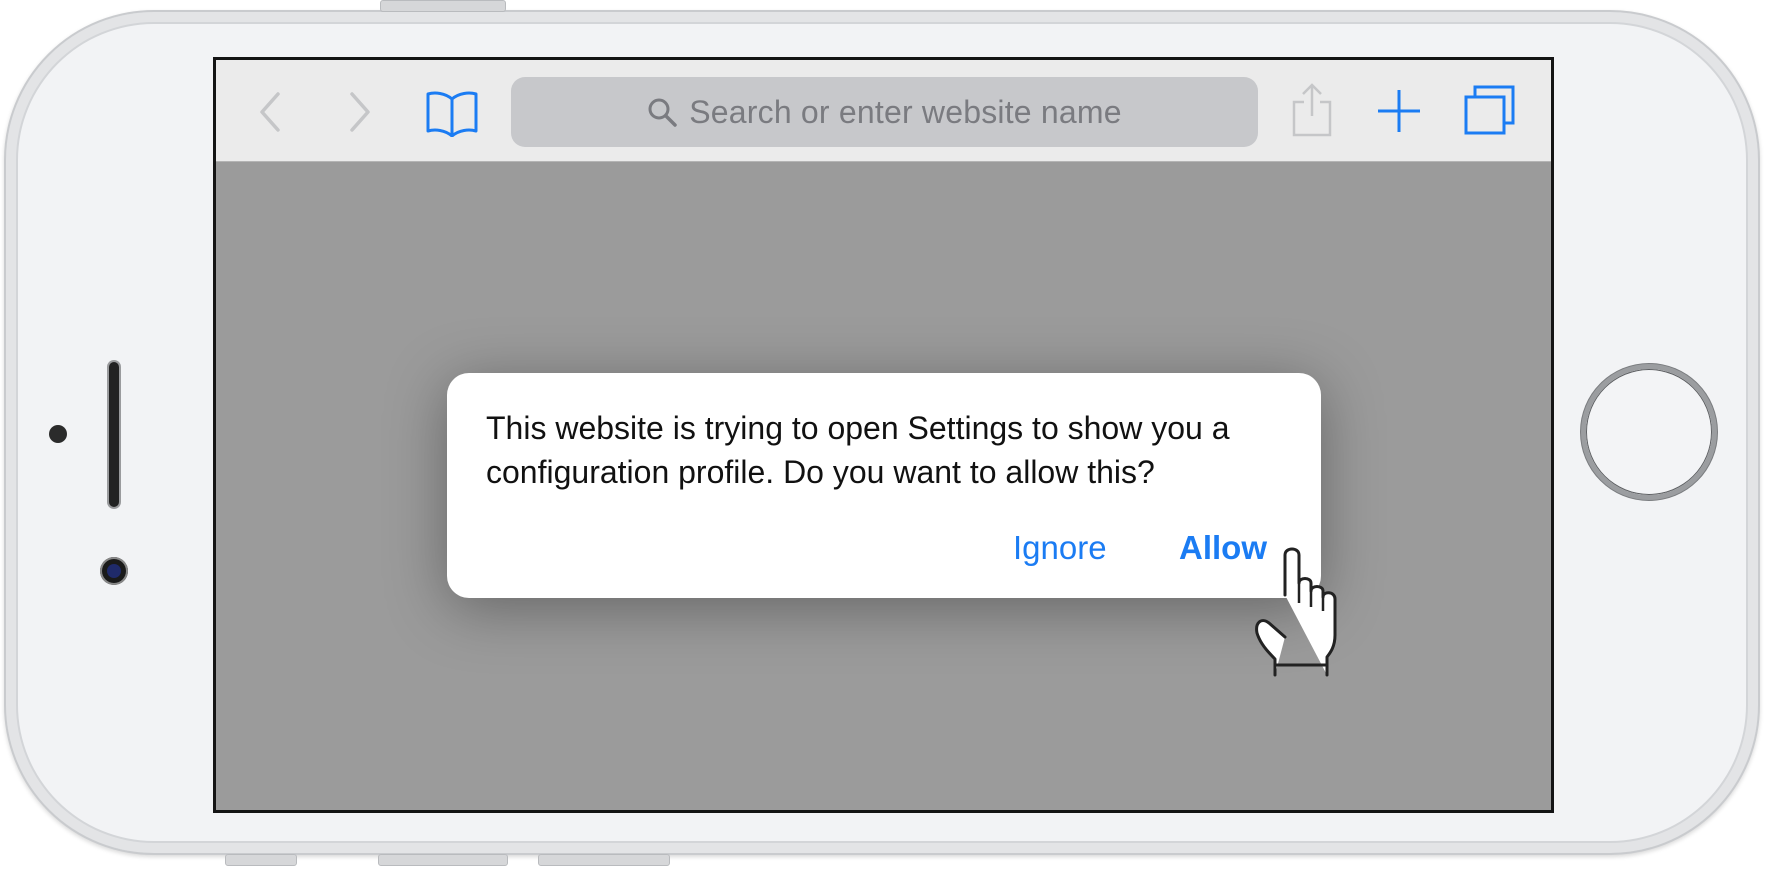 This screenshot has width=1767, height=870. I want to click on open-book-icon, so click(452, 113).